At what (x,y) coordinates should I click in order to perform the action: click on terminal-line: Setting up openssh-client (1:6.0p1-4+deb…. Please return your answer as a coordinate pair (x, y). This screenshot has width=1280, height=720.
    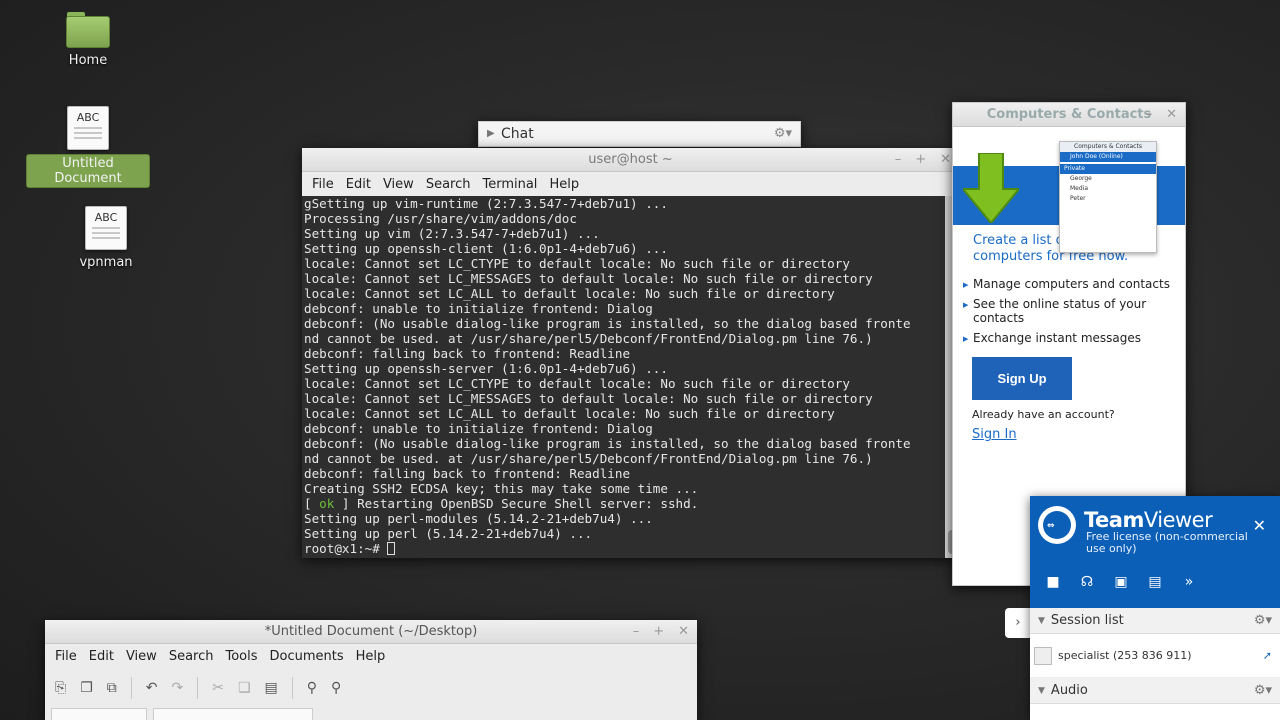
    Looking at the image, I should click on (486, 248).